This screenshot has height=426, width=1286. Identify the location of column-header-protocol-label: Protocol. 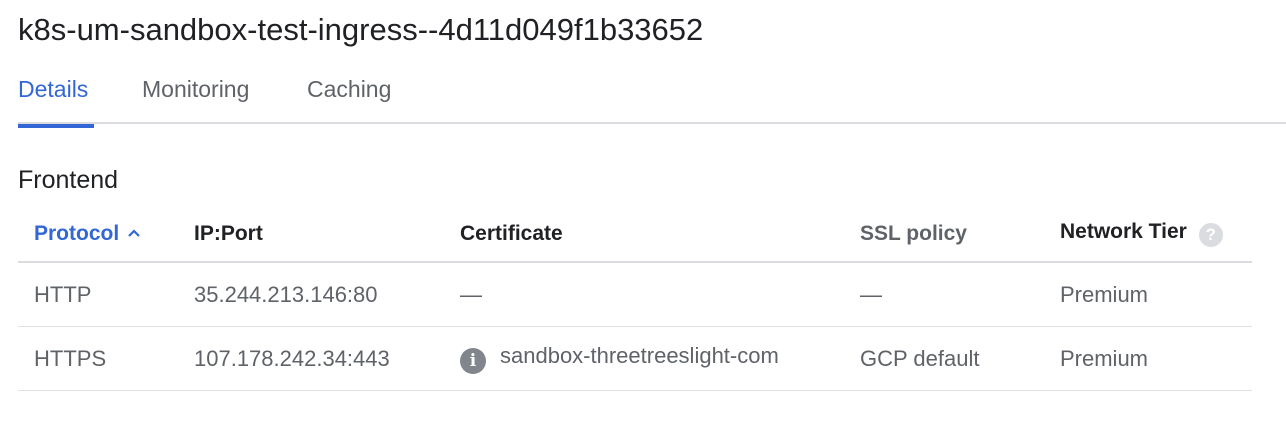
(77, 233).